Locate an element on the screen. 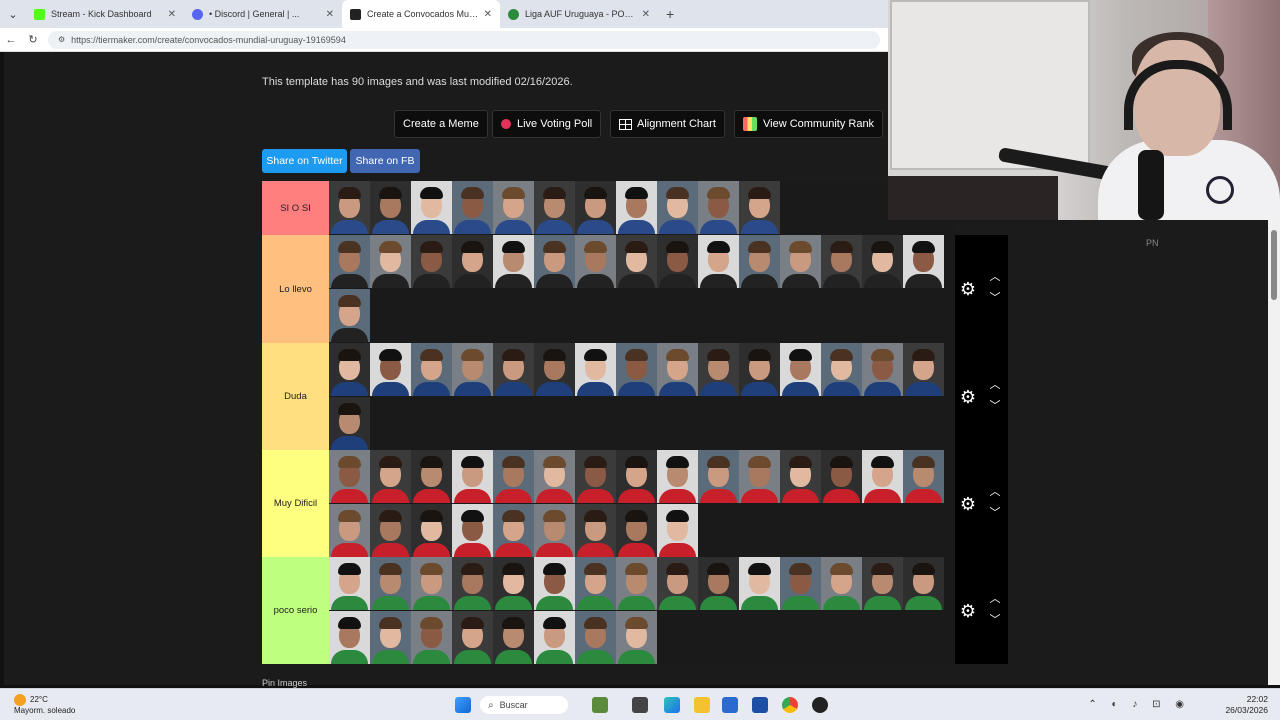 Image resolution: width=1280 pixels, height=720 pixels. gear-icon: ⚙ is located at coordinates (968, 504).